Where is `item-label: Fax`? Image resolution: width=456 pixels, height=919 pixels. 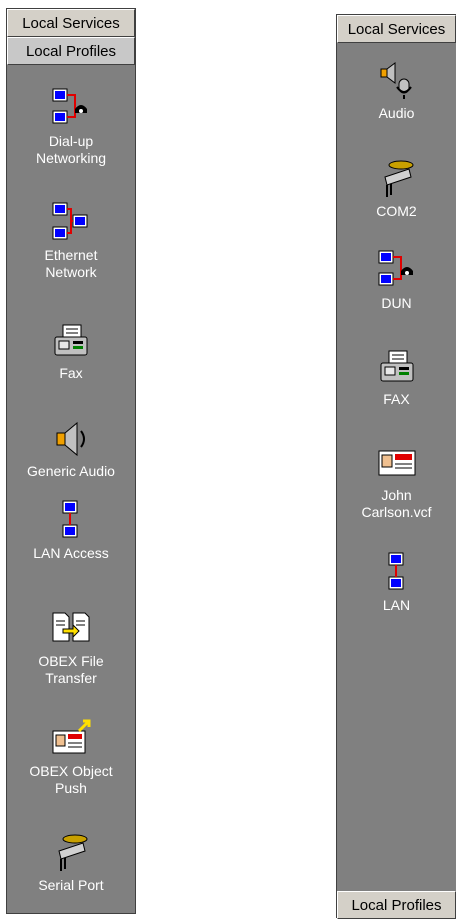
item-label: Fax is located at coordinates (71, 373).